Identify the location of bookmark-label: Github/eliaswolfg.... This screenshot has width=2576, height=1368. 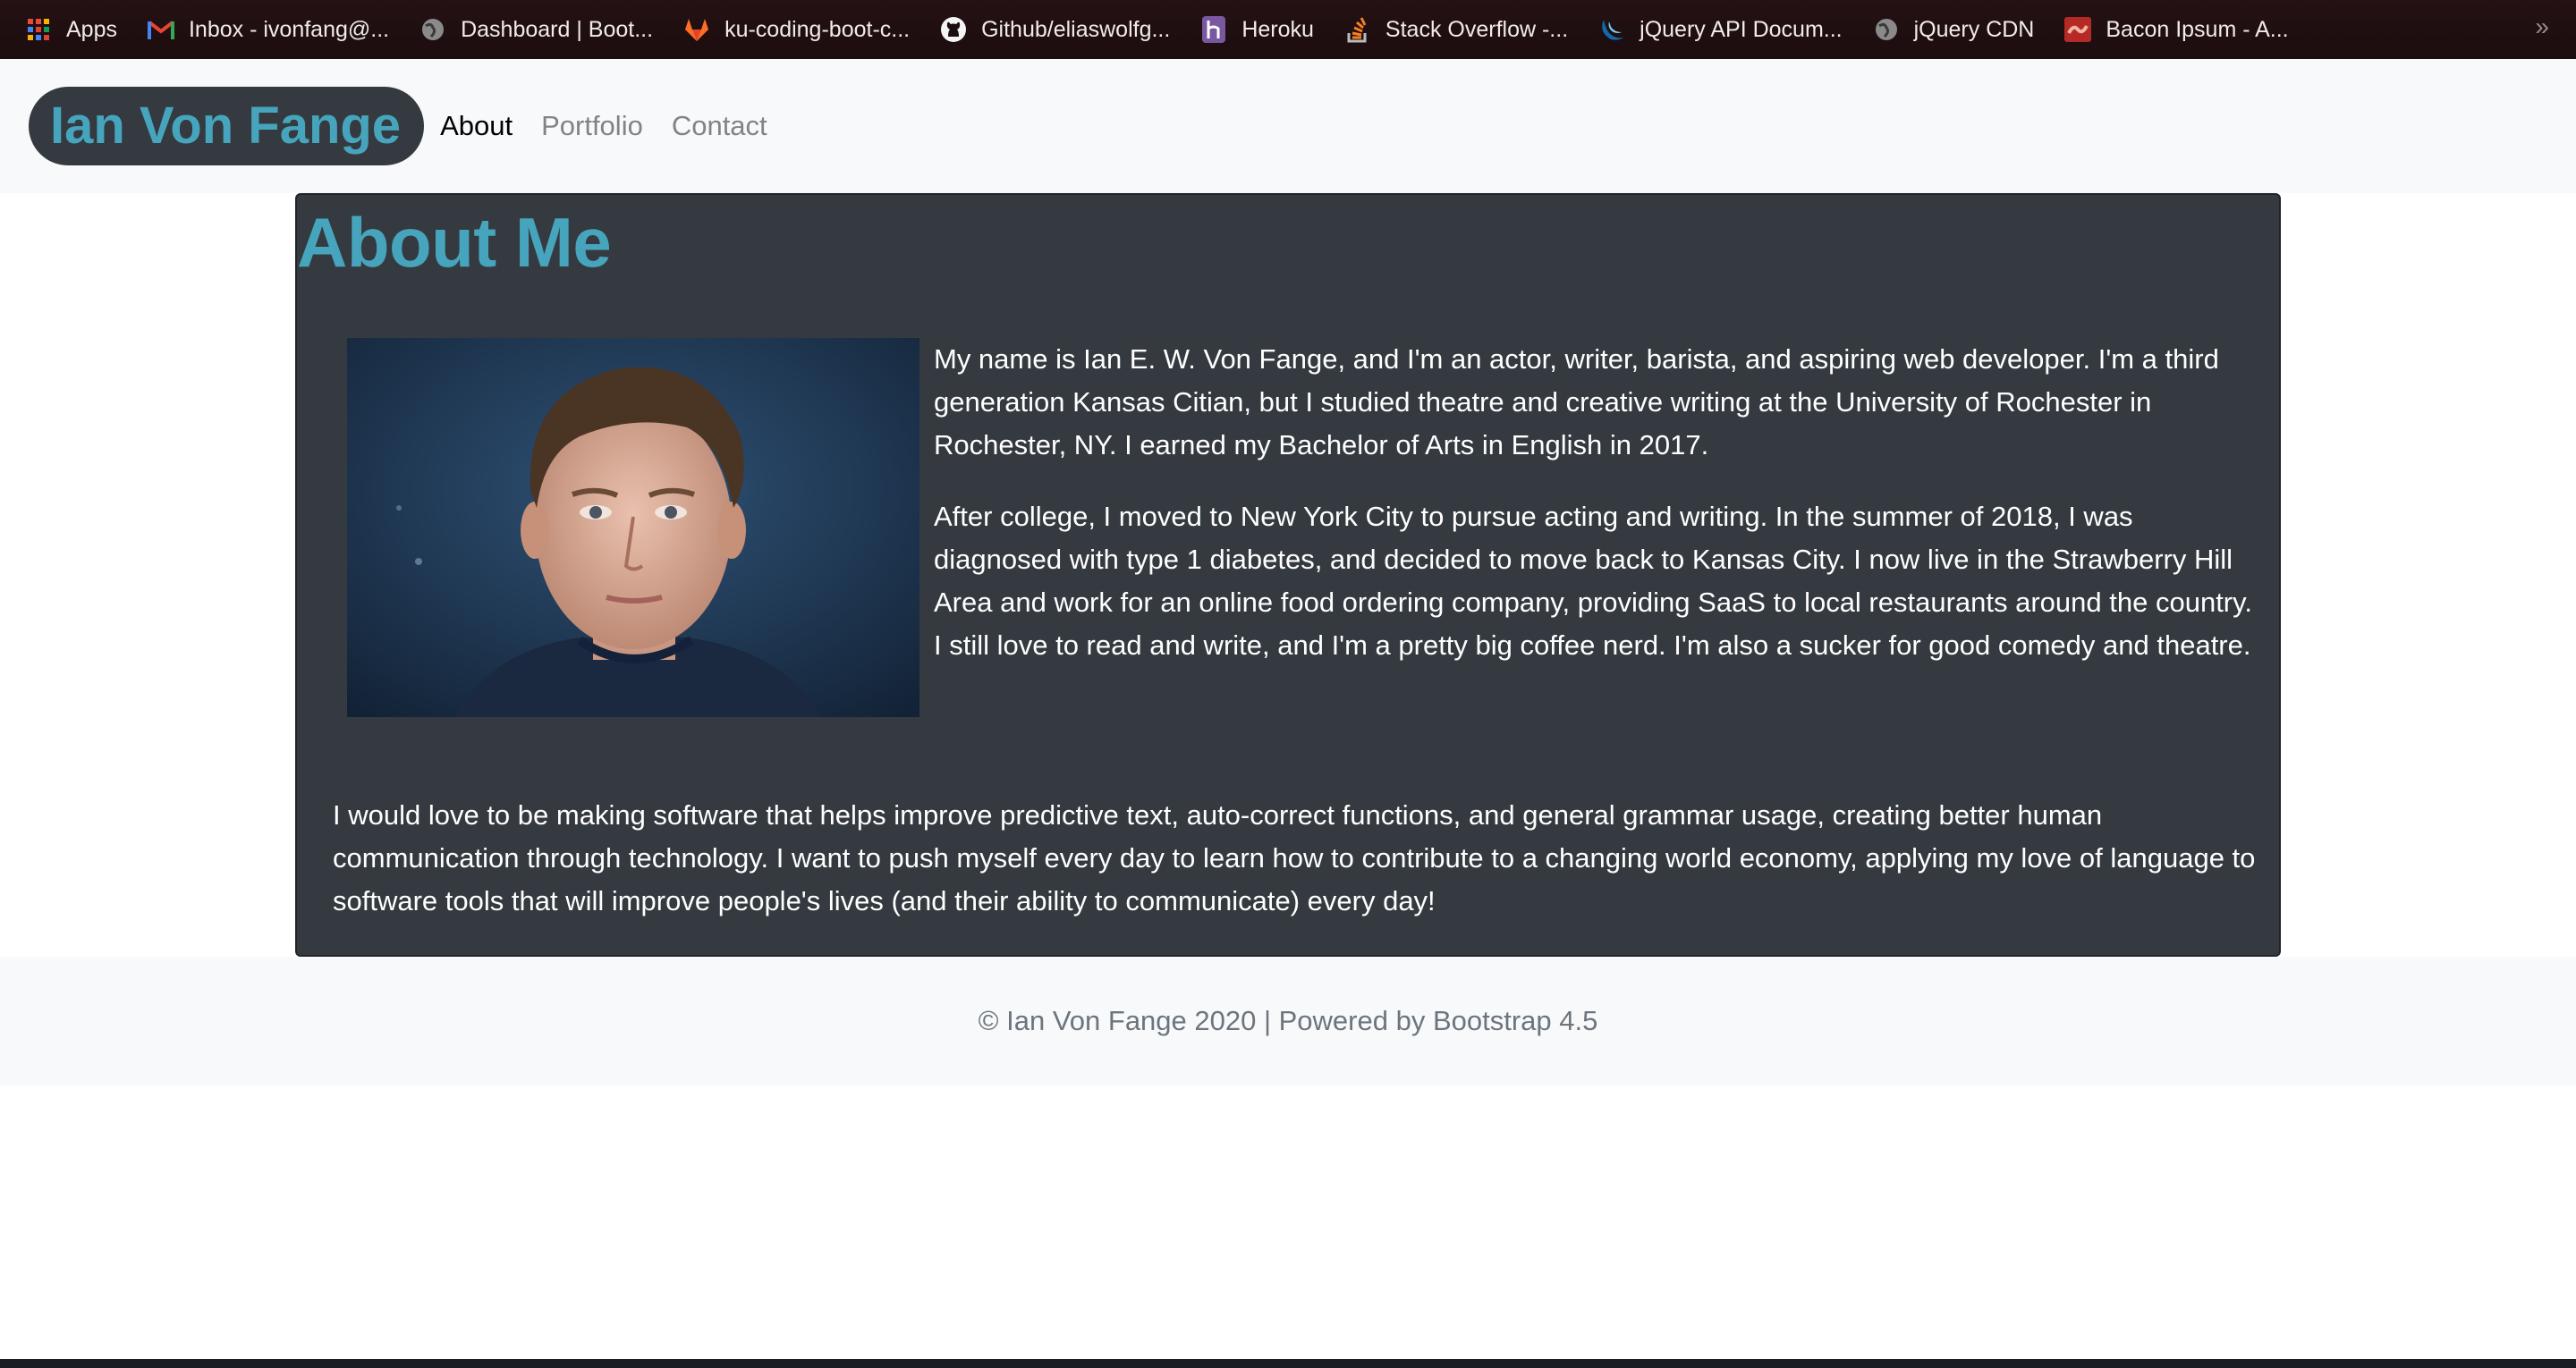
(1076, 29).